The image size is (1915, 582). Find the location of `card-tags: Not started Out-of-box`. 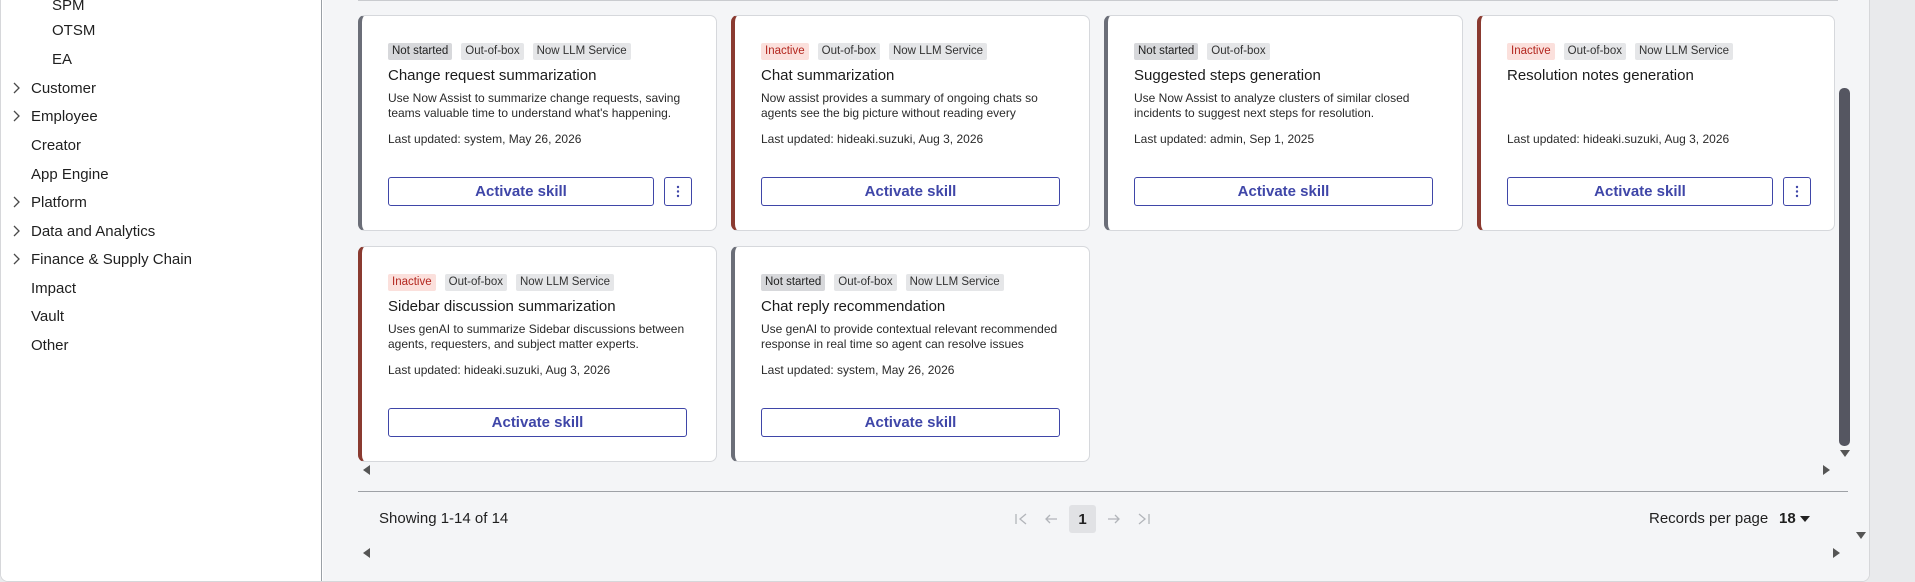

card-tags: Not started Out-of-box is located at coordinates (1202, 51).